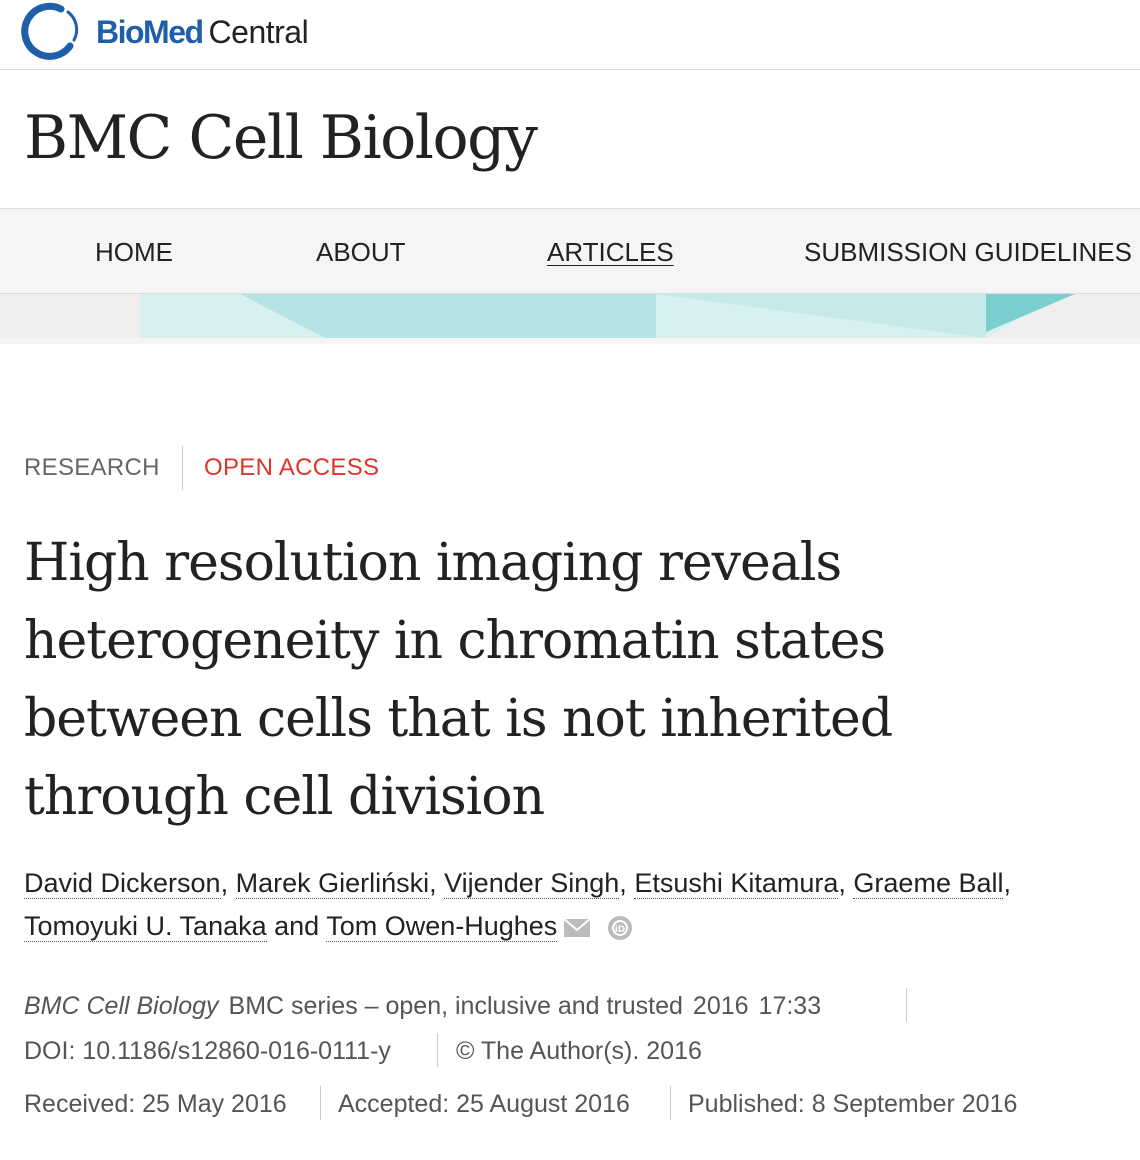 This screenshot has width=1140, height=1160. What do you see at coordinates (332, 883) in the screenshot?
I see `author-link: Marek Gierliński` at bounding box center [332, 883].